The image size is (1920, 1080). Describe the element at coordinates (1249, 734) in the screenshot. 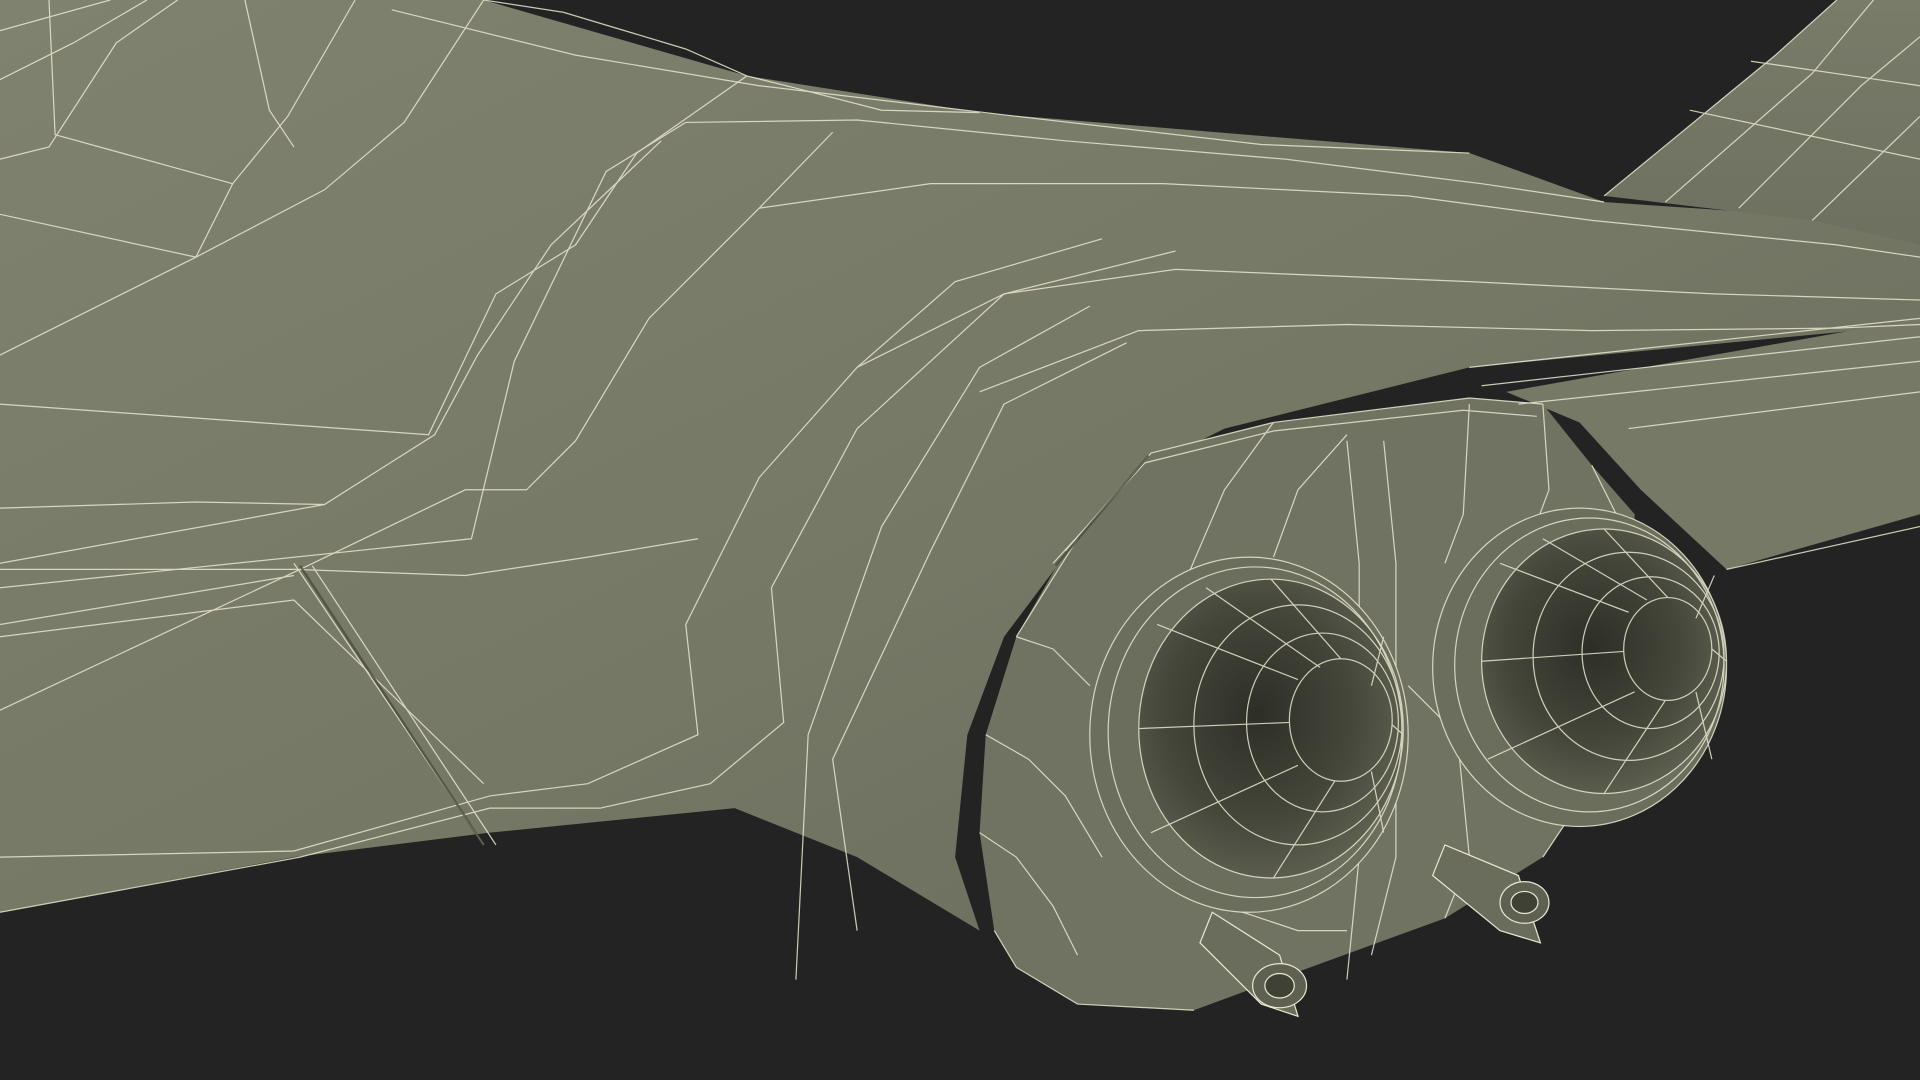

I see `left-exhaust-nozzle` at that location.